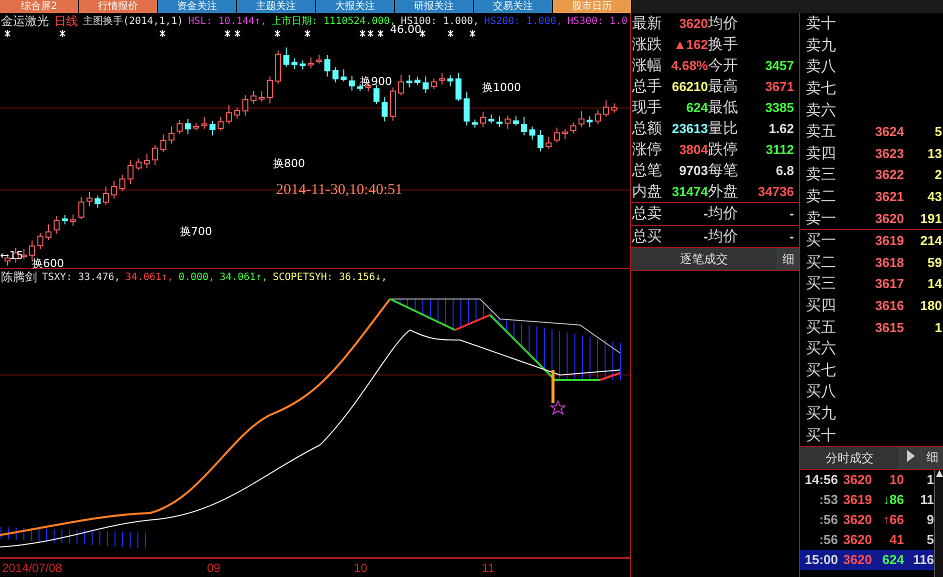  Describe the element at coordinates (821, 218) in the screenshot. I see `order-level-label: 卖一` at that location.